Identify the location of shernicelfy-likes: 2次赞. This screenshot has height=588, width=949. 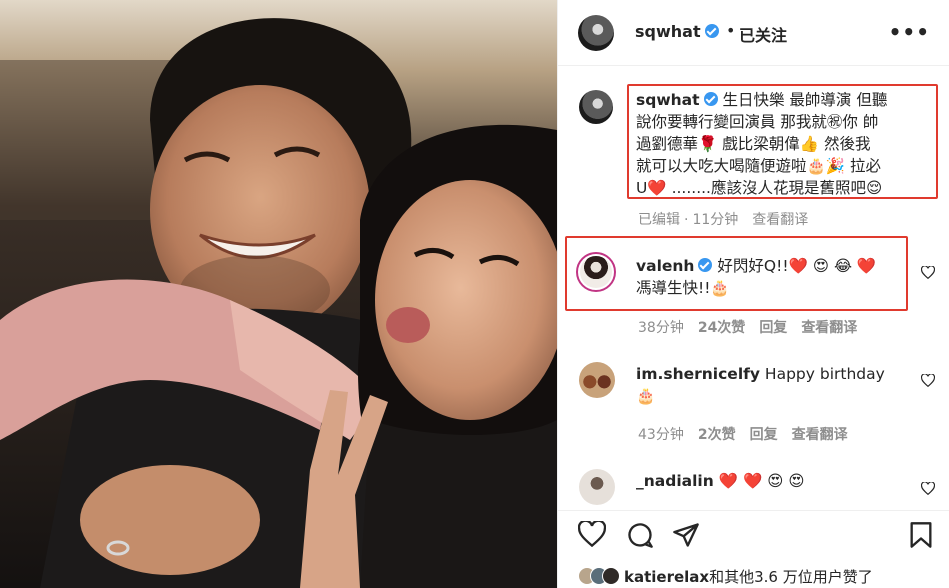
(717, 435).